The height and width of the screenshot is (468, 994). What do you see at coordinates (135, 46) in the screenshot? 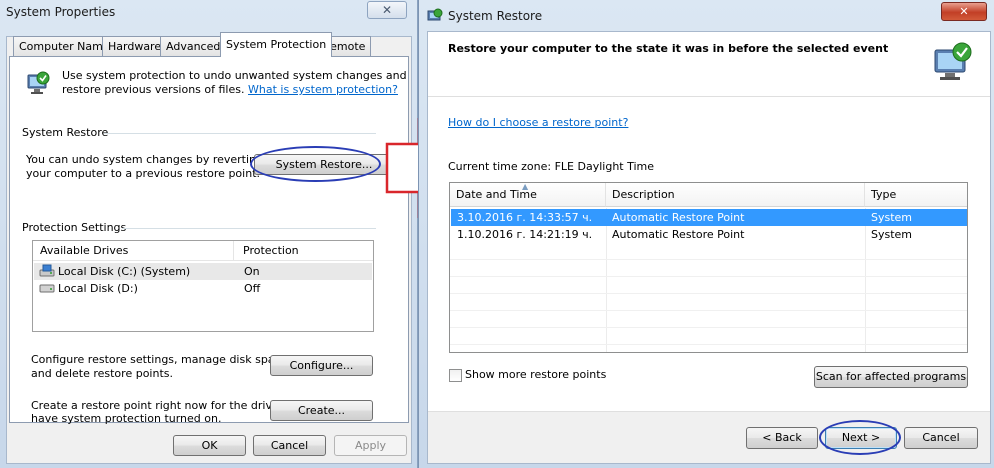
I see `tab-hardware: Hardware` at bounding box center [135, 46].